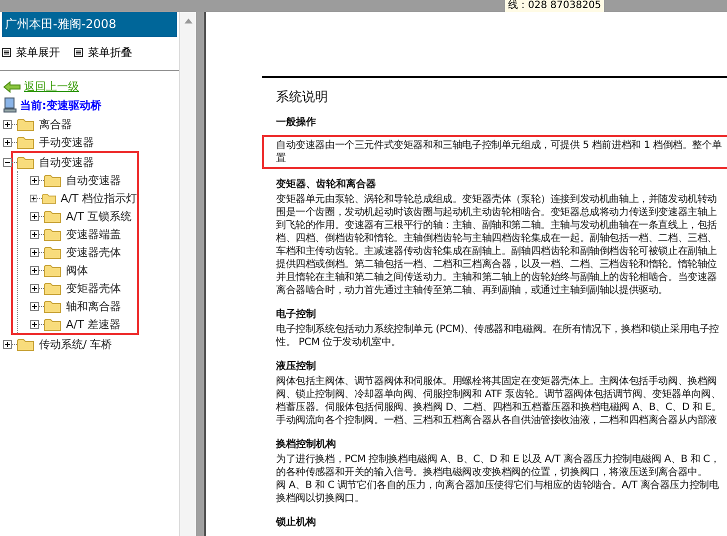 This screenshot has width=727, height=536. What do you see at coordinates (296, 366) in the screenshot?
I see `section-heading: 液压控制` at bounding box center [296, 366].